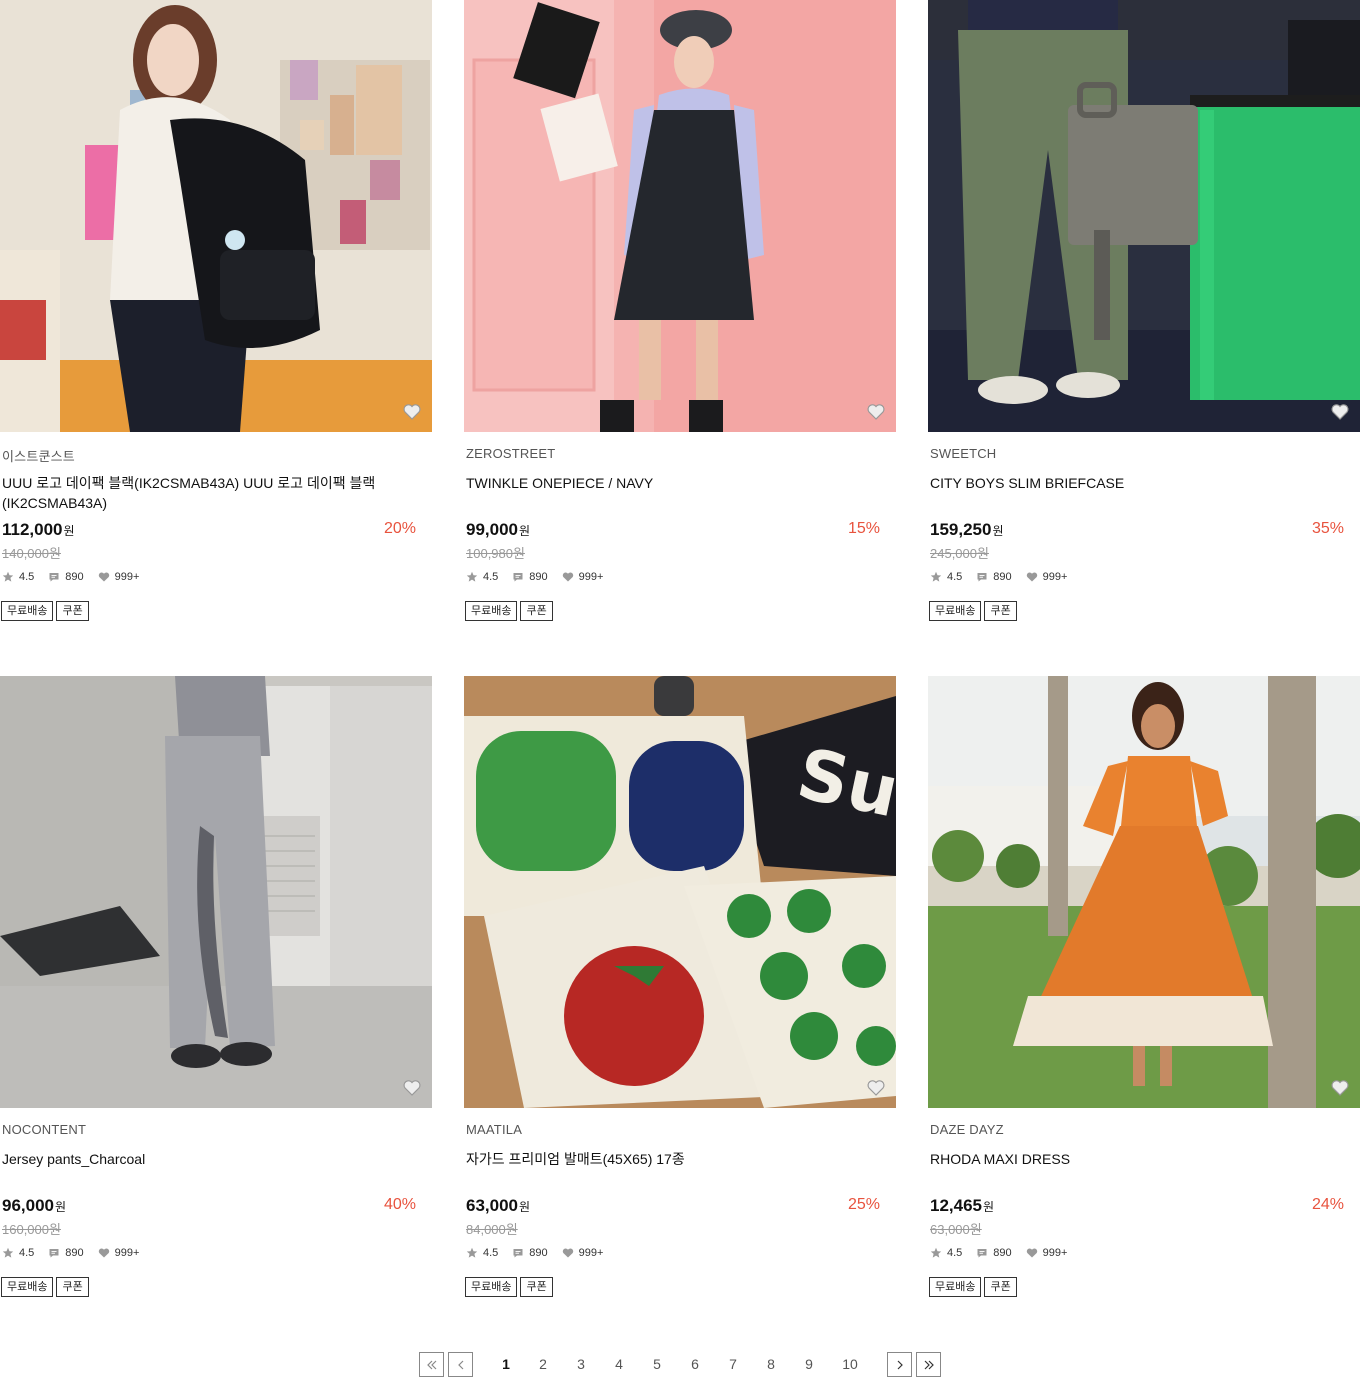  I want to click on original-price: 245,000원, so click(959, 553).